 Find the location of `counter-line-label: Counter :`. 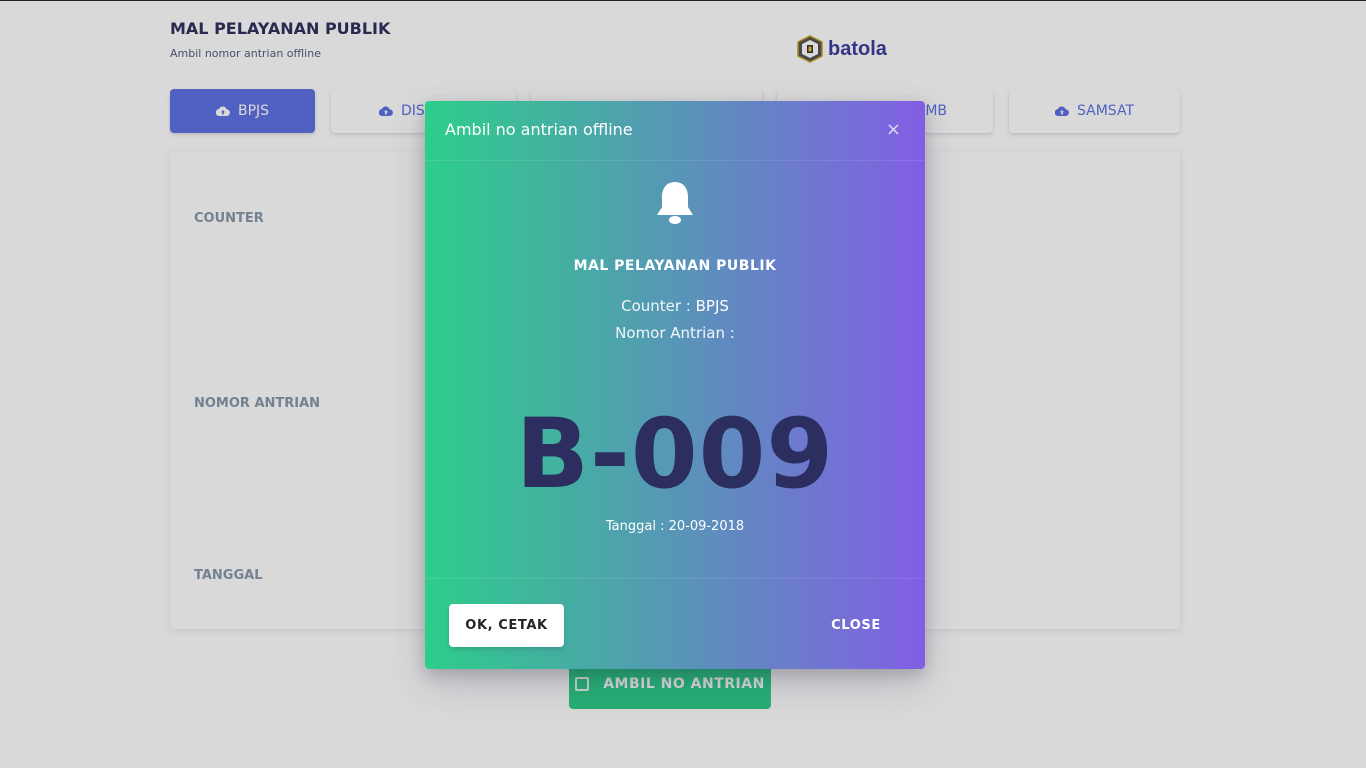

counter-line-label: Counter : is located at coordinates (658, 306).